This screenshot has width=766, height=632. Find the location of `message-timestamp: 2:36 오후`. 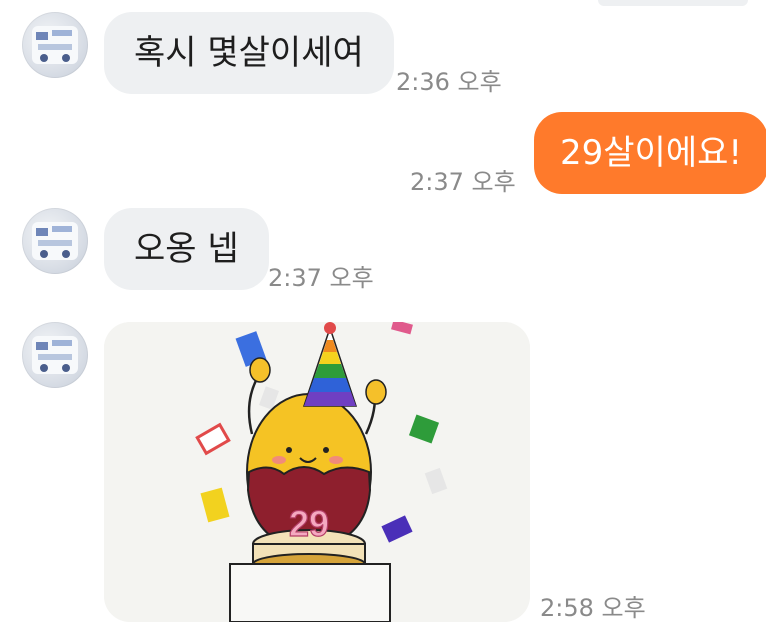

message-timestamp: 2:36 오후 is located at coordinates (449, 82).